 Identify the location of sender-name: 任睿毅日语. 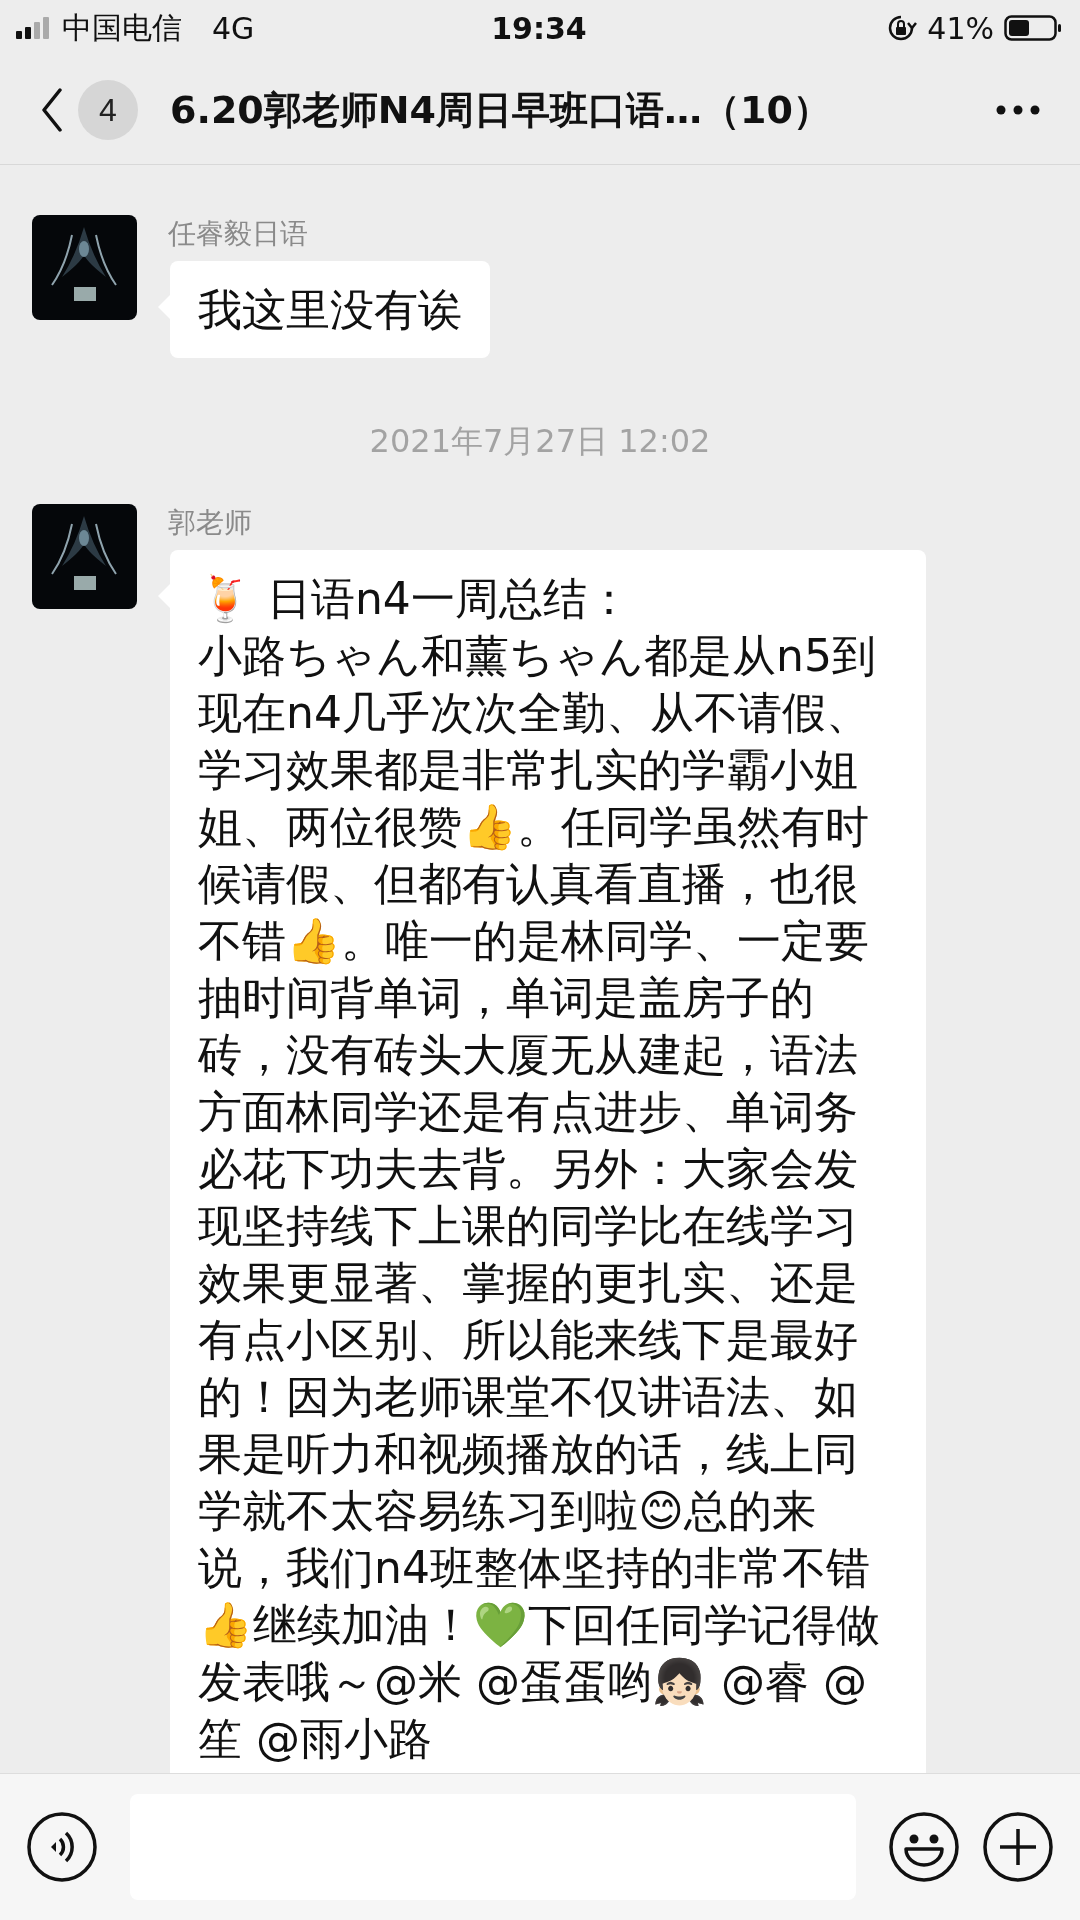
(238, 234).